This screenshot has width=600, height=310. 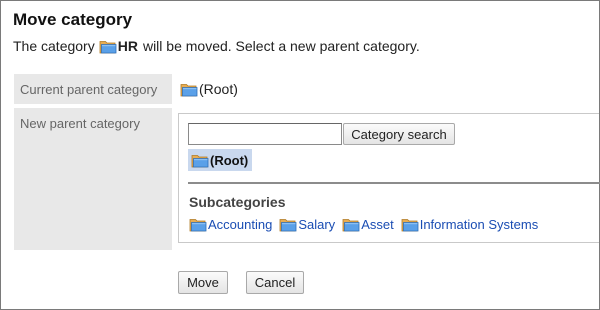 What do you see at coordinates (203, 282) in the screenshot?
I see `move-button: Move` at bounding box center [203, 282].